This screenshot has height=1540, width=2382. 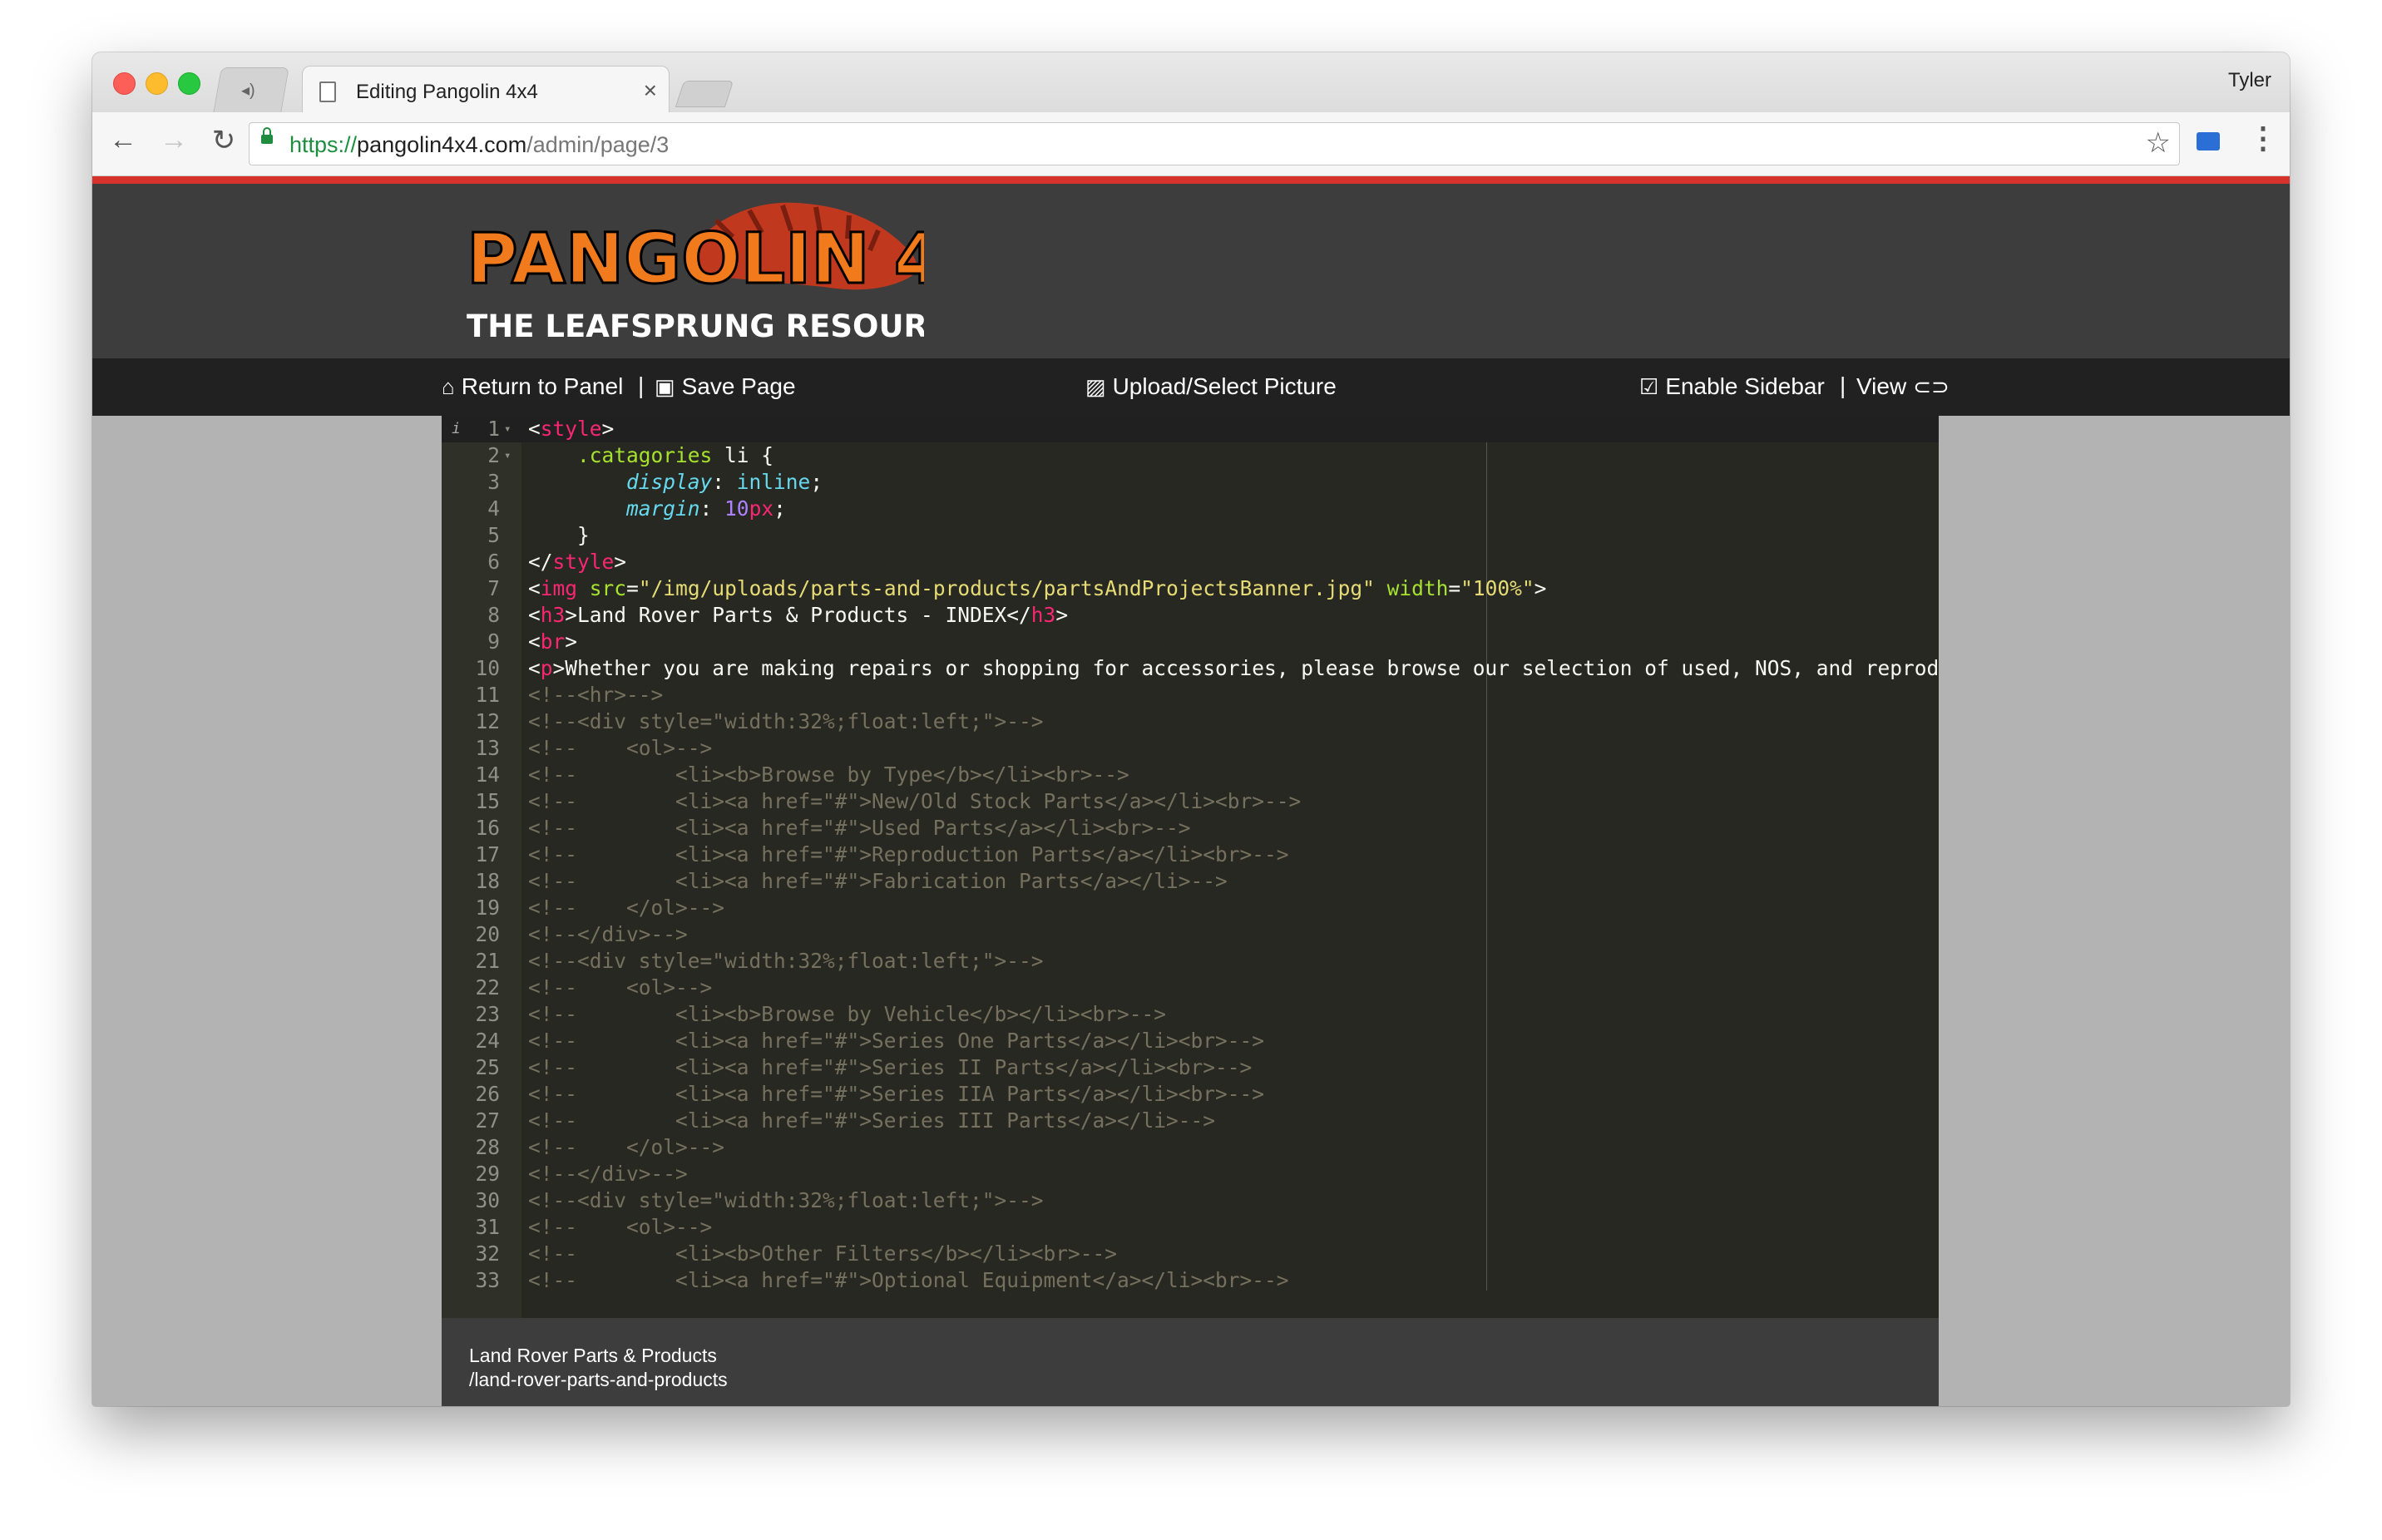 What do you see at coordinates (487, 908) in the screenshot?
I see `line-number: 19` at bounding box center [487, 908].